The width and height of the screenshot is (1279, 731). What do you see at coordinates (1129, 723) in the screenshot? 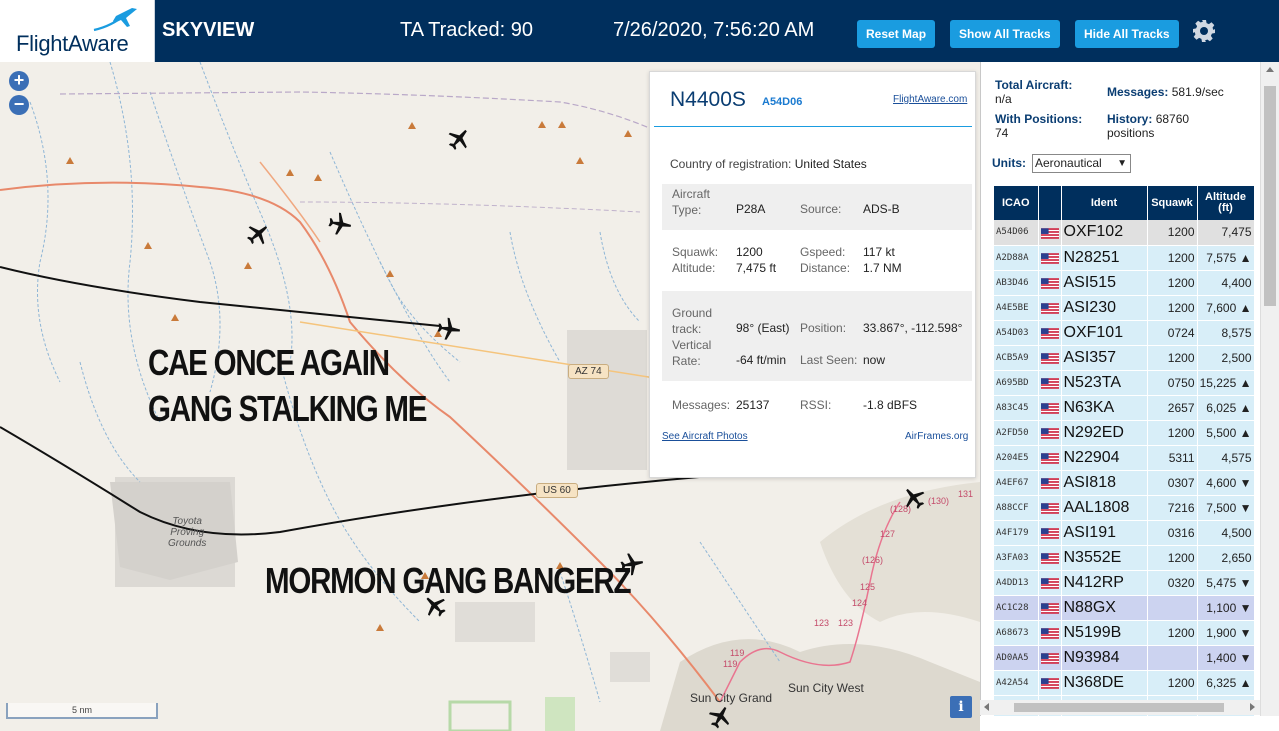
I see `panel-footer` at bounding box center [1129, 723].